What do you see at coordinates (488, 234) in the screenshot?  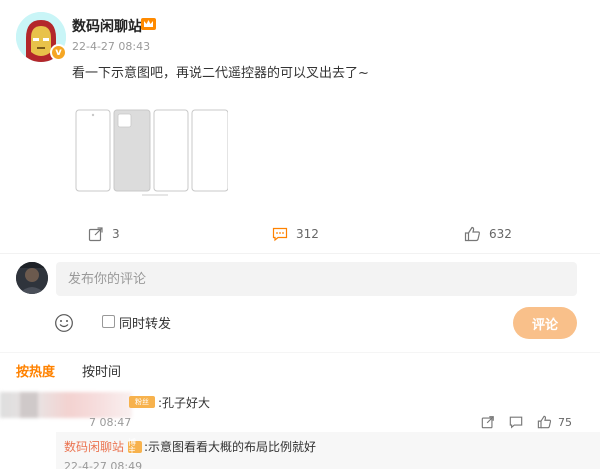 I see `like-button: 632` at bounding box center [488, 234].